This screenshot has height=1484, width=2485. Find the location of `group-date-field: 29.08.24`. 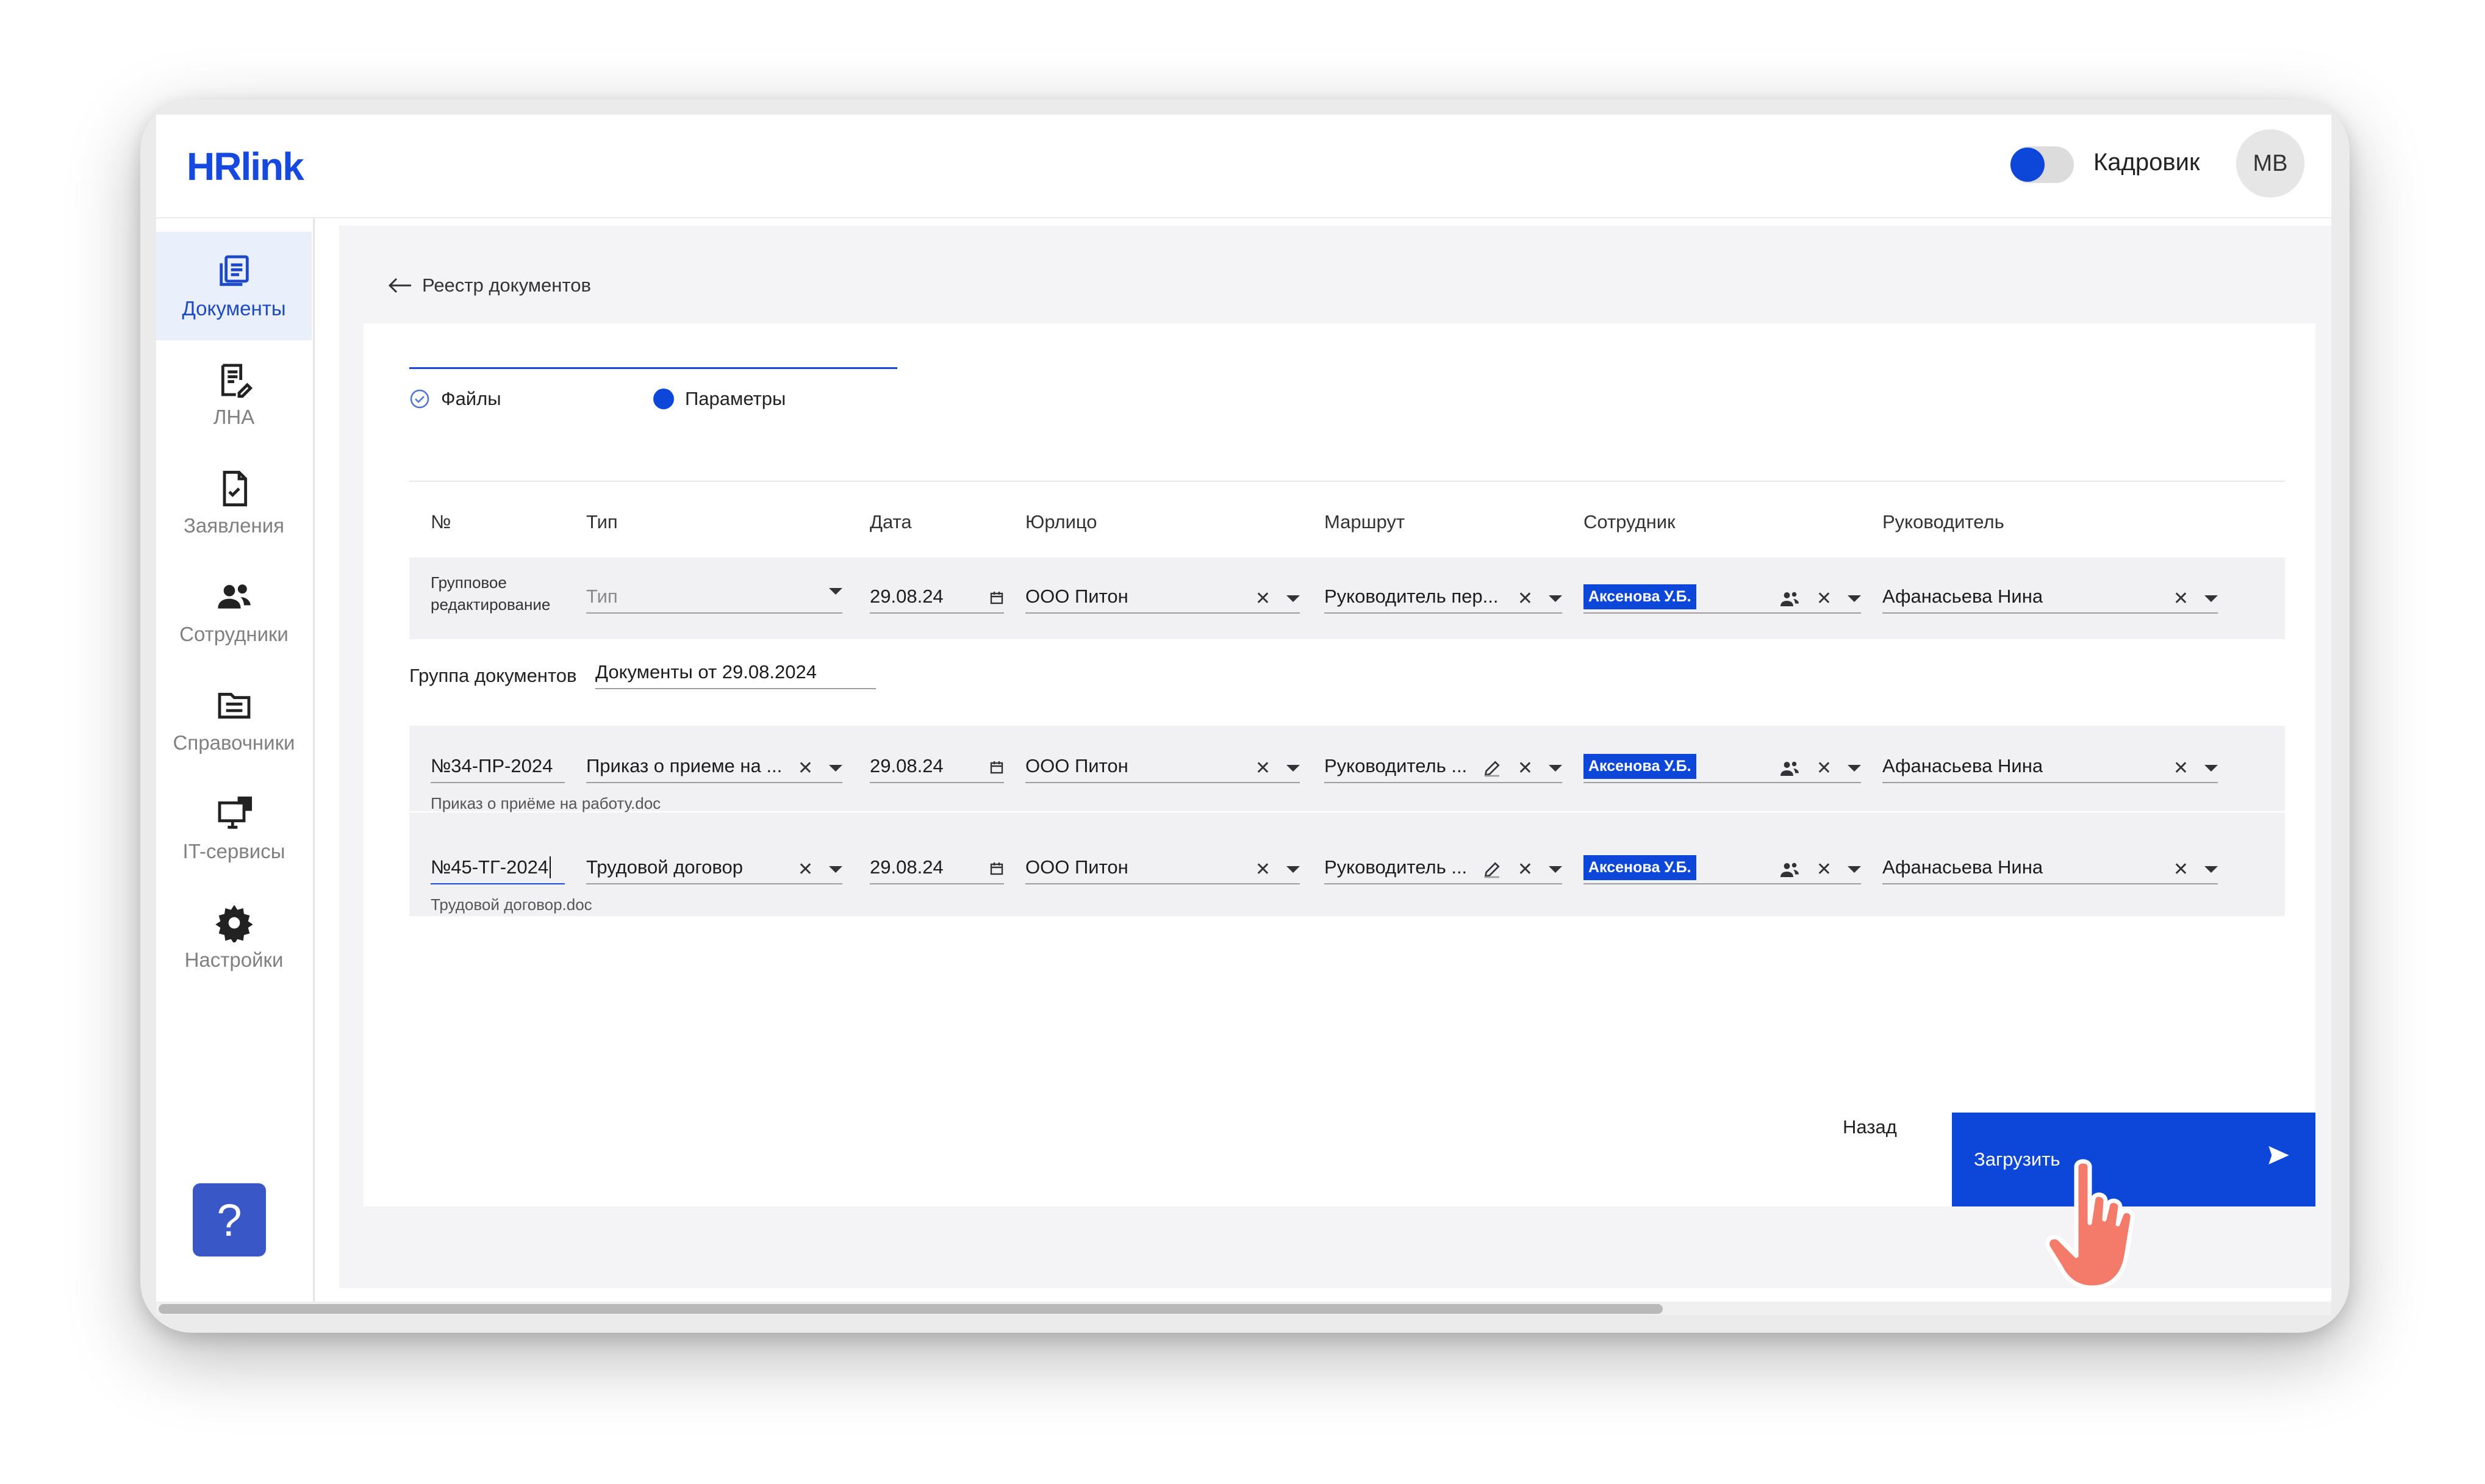

group-date-field: 29.08.24 is located at coordinates (937, 597).